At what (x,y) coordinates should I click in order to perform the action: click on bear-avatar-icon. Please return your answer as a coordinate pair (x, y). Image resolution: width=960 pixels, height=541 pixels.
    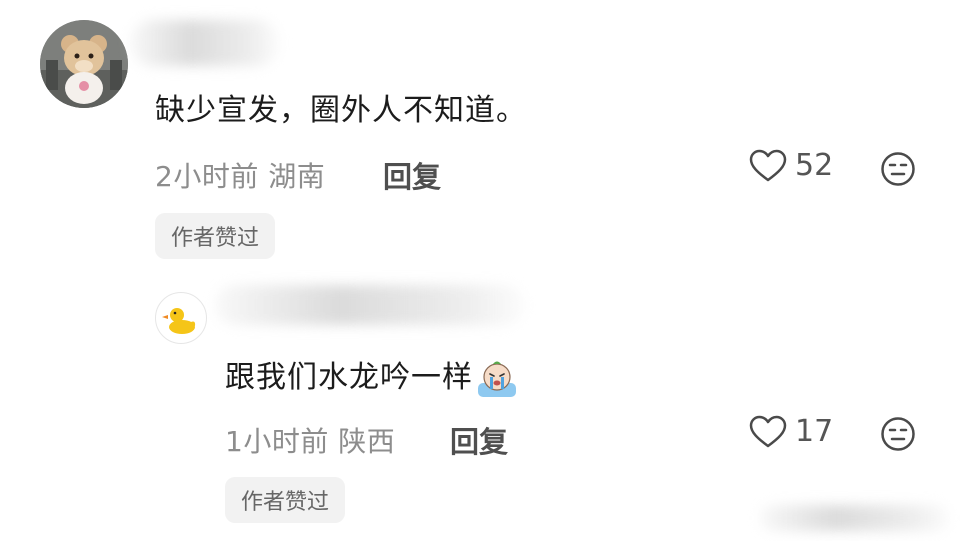
    Looking at the image, I should click on (84, 64).